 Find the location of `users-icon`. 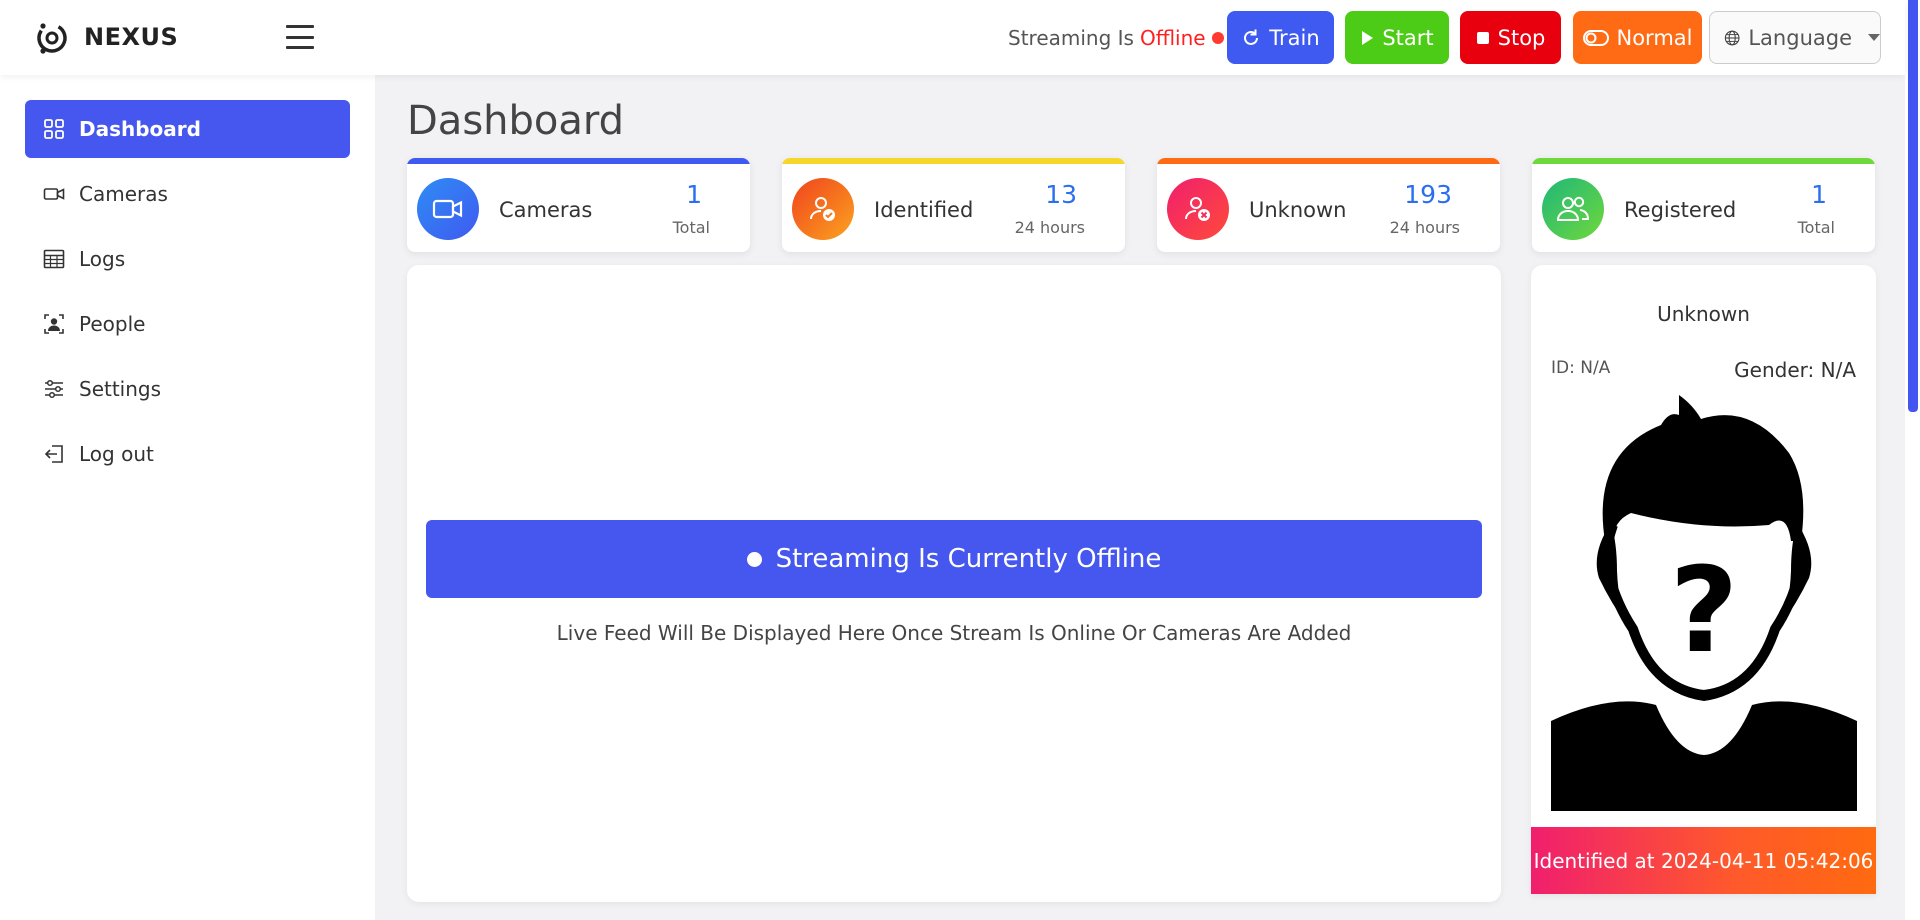

users-icon is located at coordinates (1573, 209).